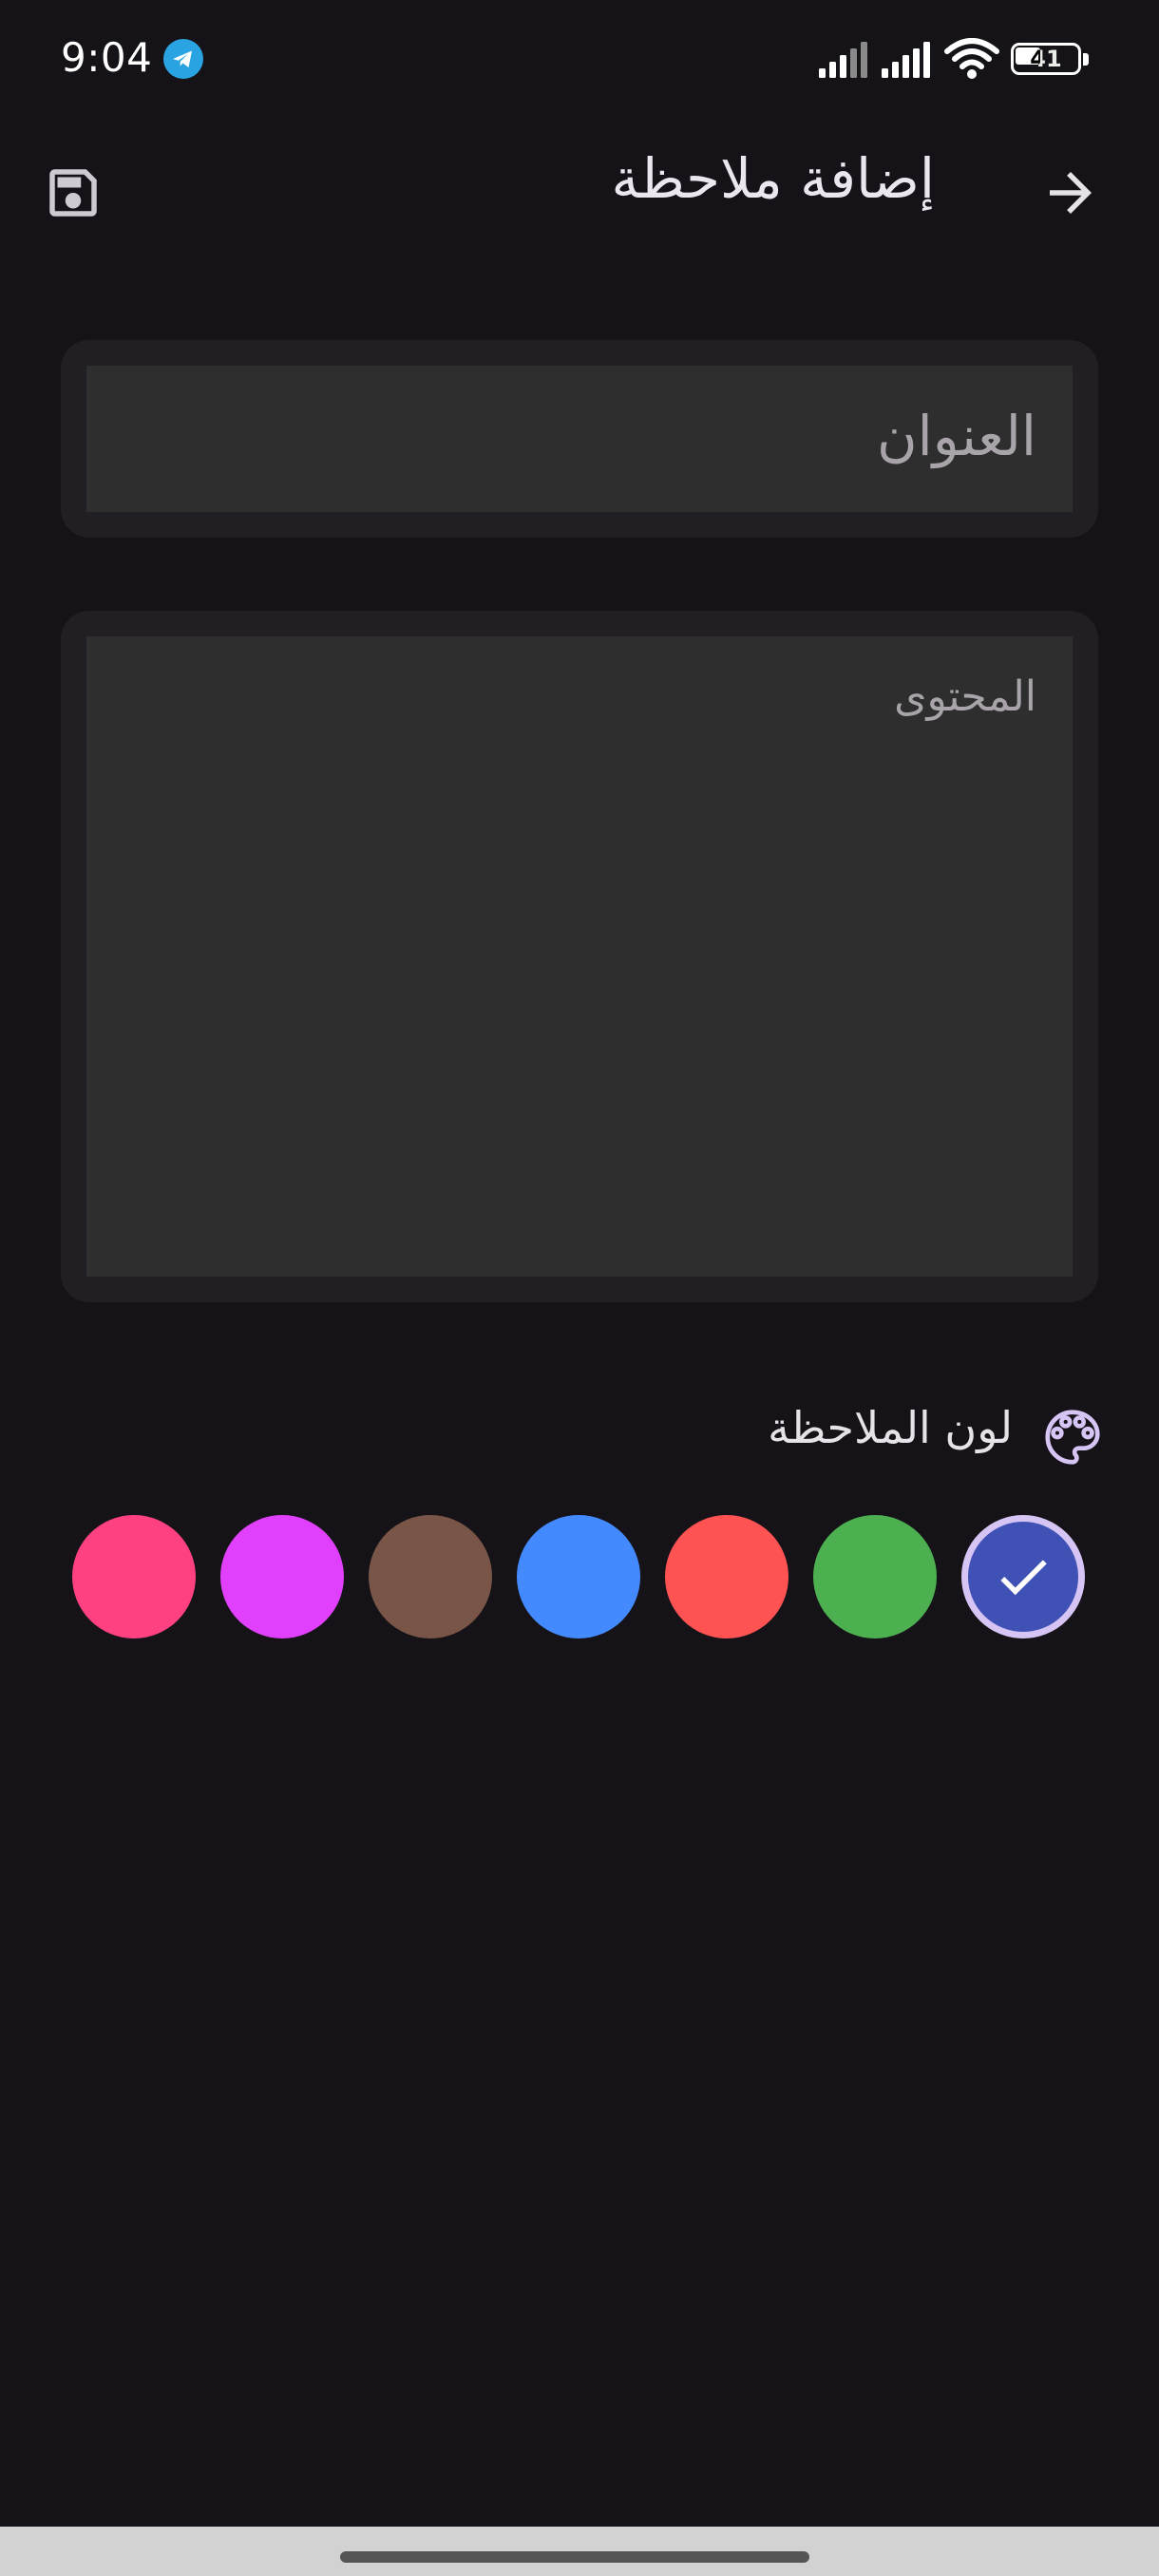 Image resolution: width=1159 pixels, height=2576 pixels. Describe the element at coordinates (1072, 1437) in the screenshot. I see `palette-icon` at that location.